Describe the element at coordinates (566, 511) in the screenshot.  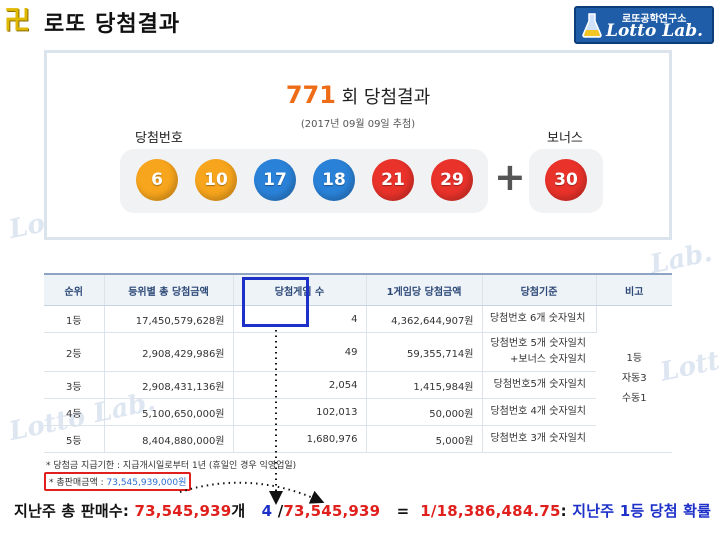
I see `summary-colon: :` at that location.